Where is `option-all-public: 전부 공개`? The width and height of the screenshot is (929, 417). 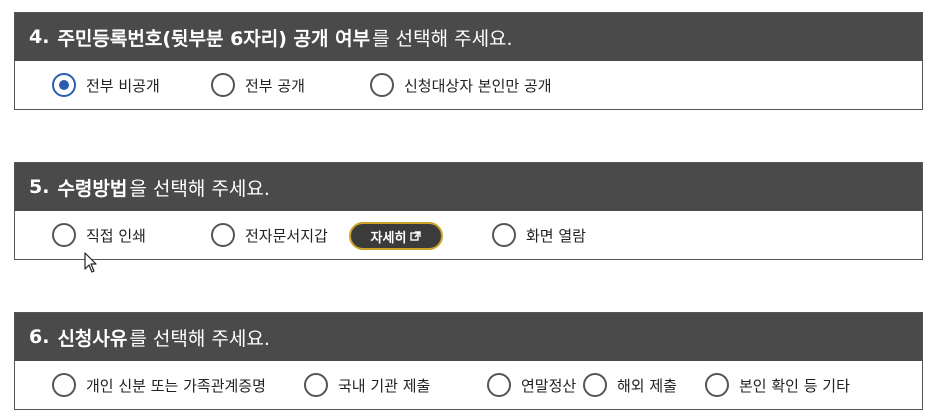 option-all-public: 전부 공개 is located at coordinates (258, 85).